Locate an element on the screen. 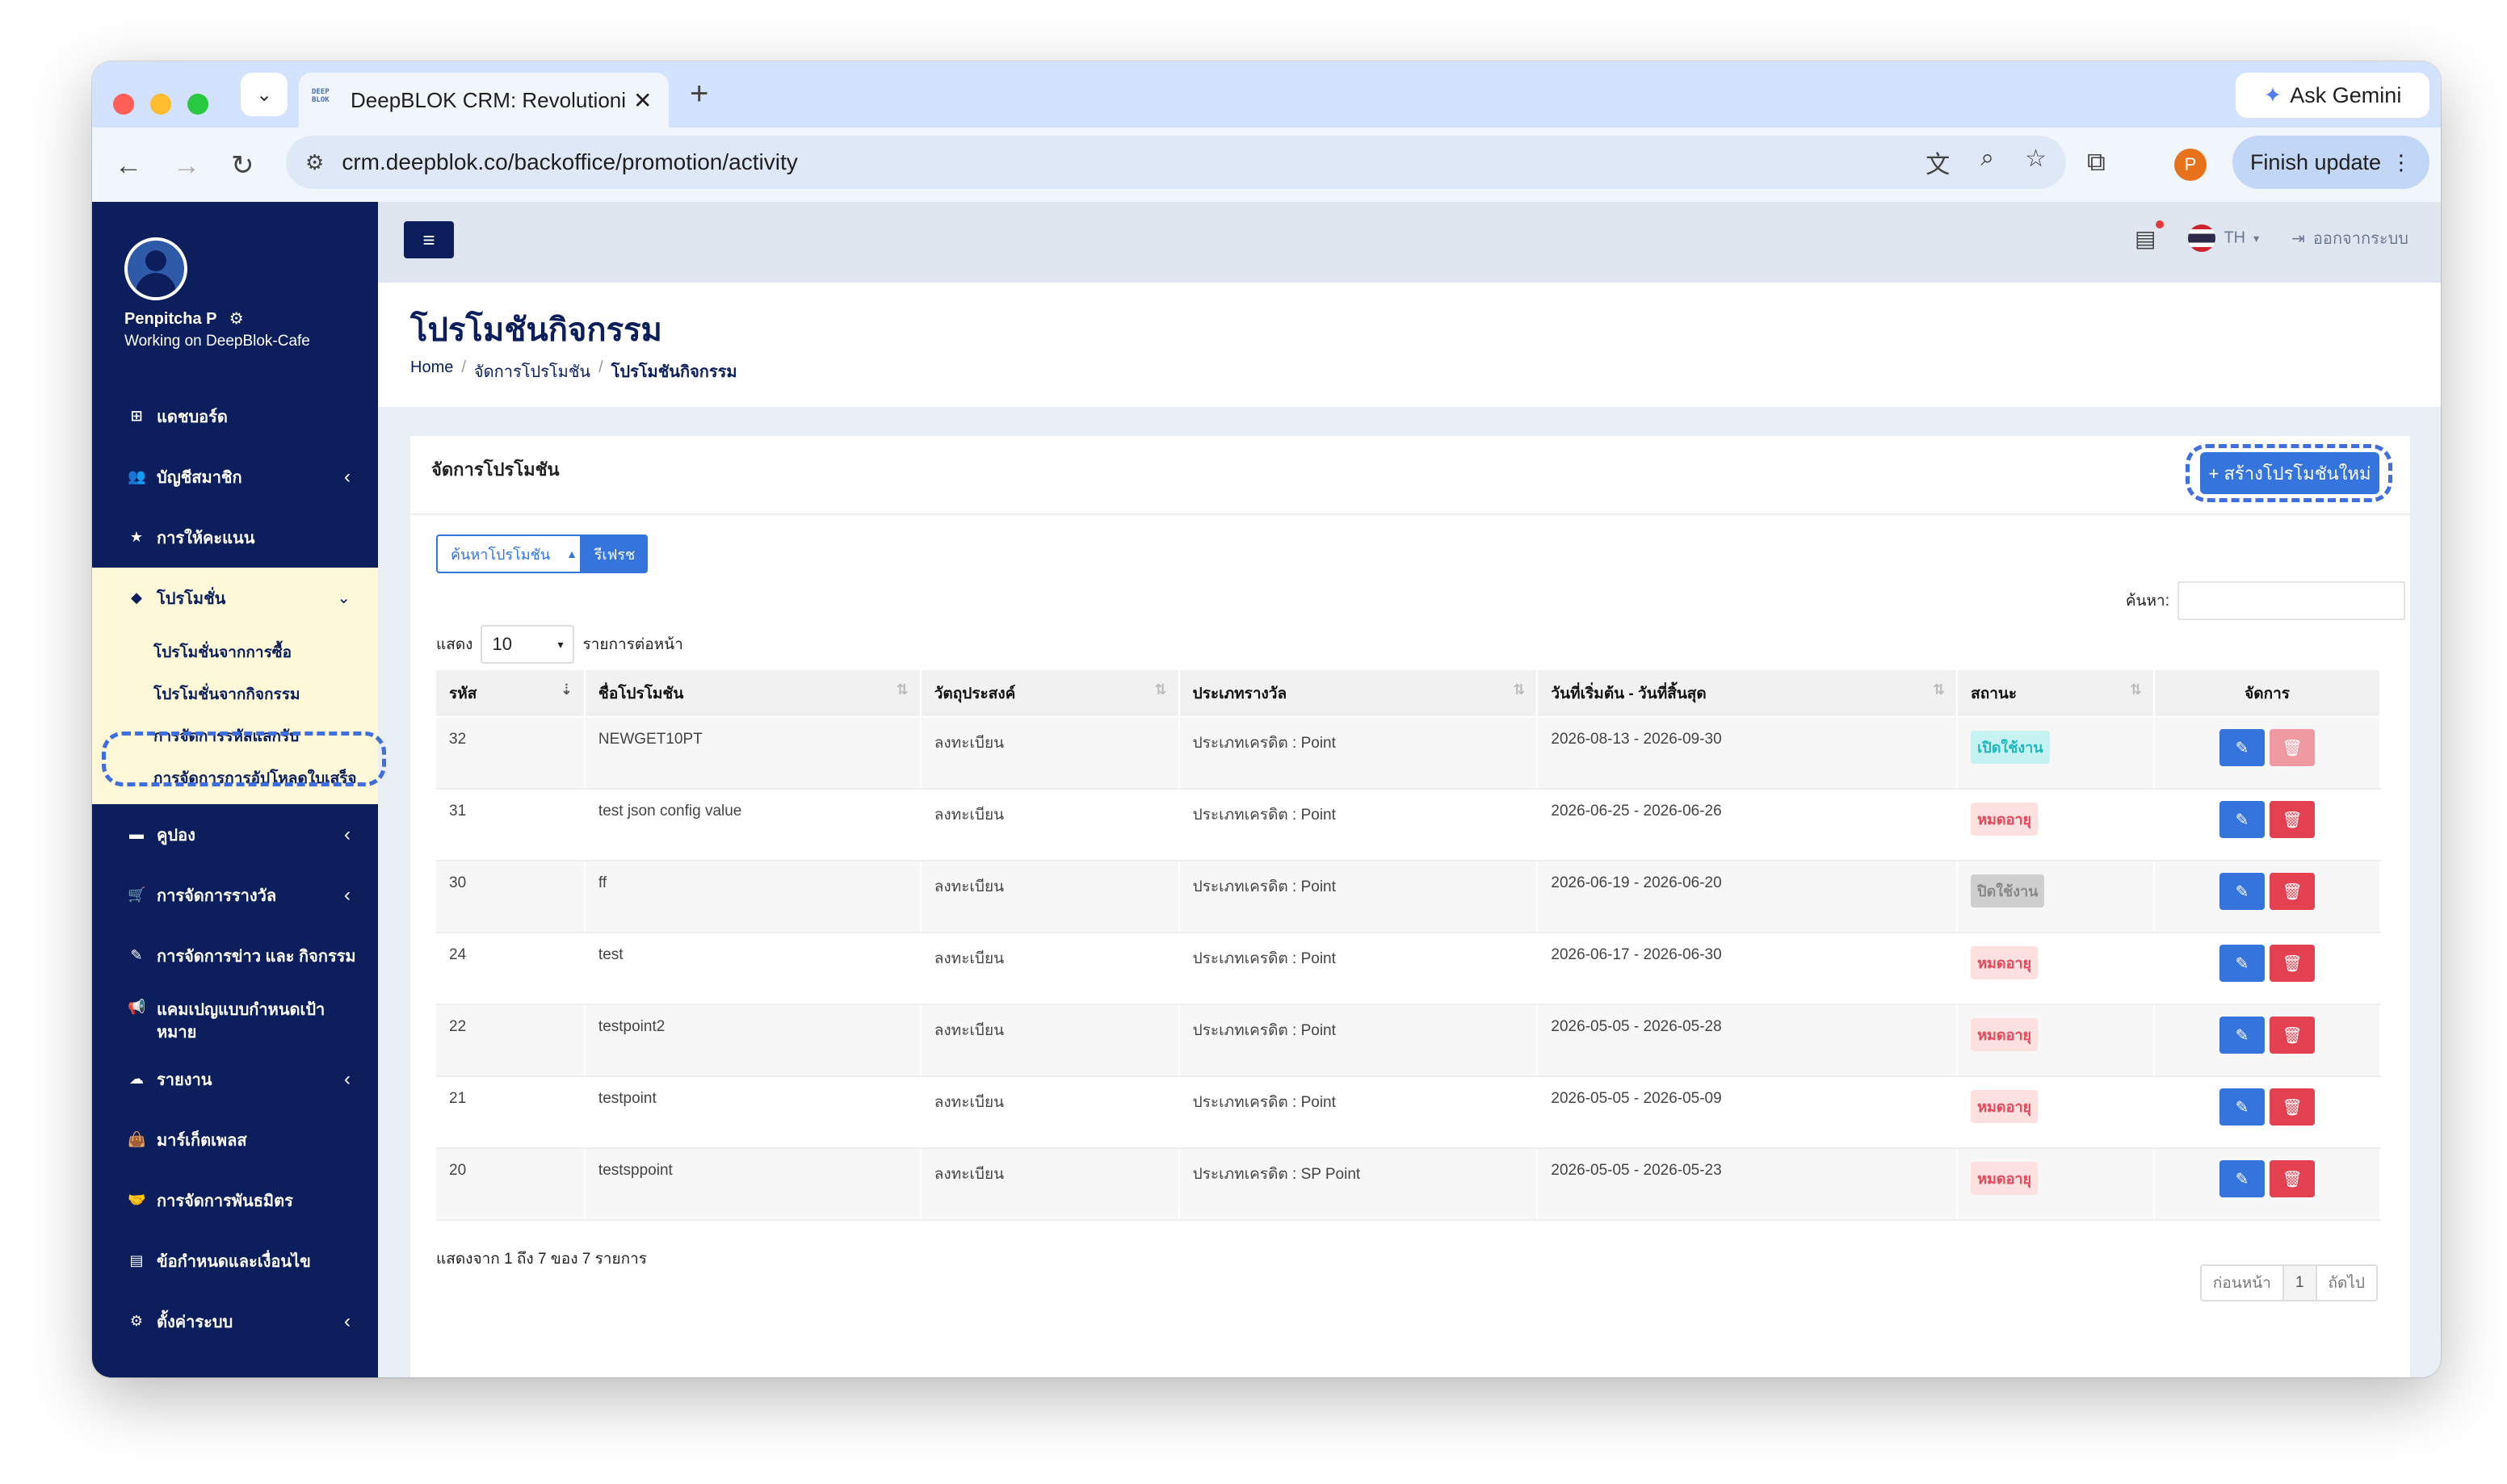 The height and width of the screenshot is (1484, 2507). ask-gemini-button: ✦ Ask Gemini is located at coordinates (2332, 95).